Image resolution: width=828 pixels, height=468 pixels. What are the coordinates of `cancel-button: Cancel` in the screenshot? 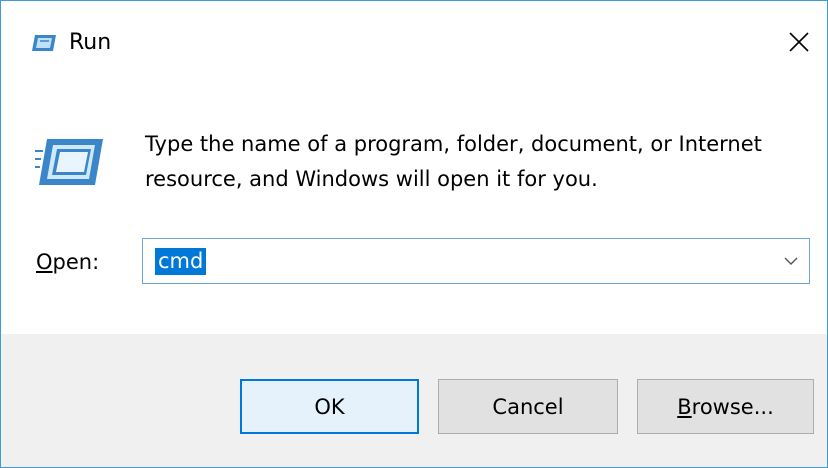 It's located at (528, 406).